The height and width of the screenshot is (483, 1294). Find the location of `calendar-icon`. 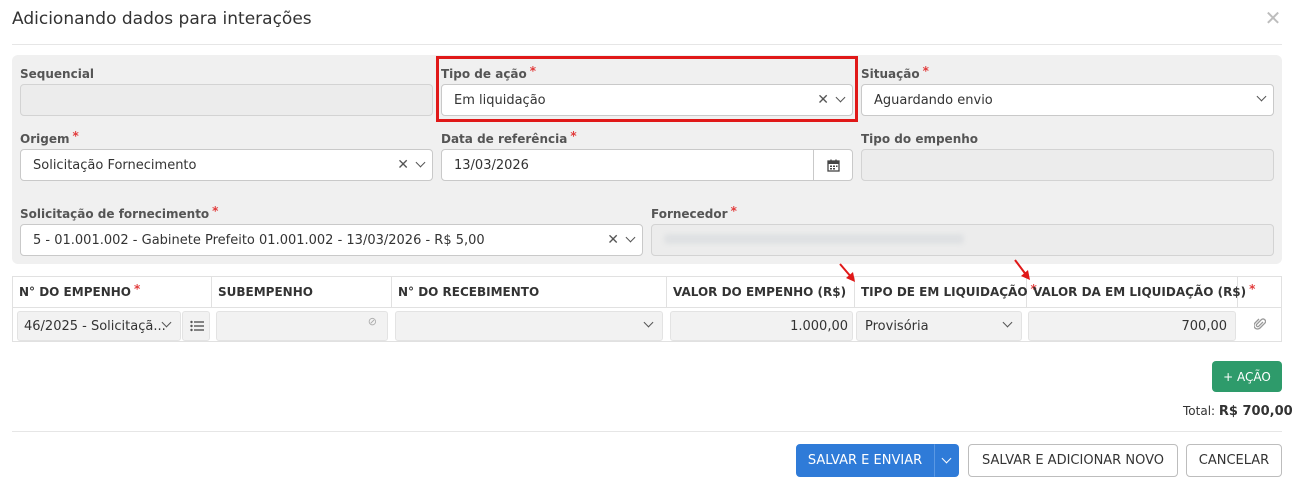

calendar-icon is located at coordinates (832, 165).